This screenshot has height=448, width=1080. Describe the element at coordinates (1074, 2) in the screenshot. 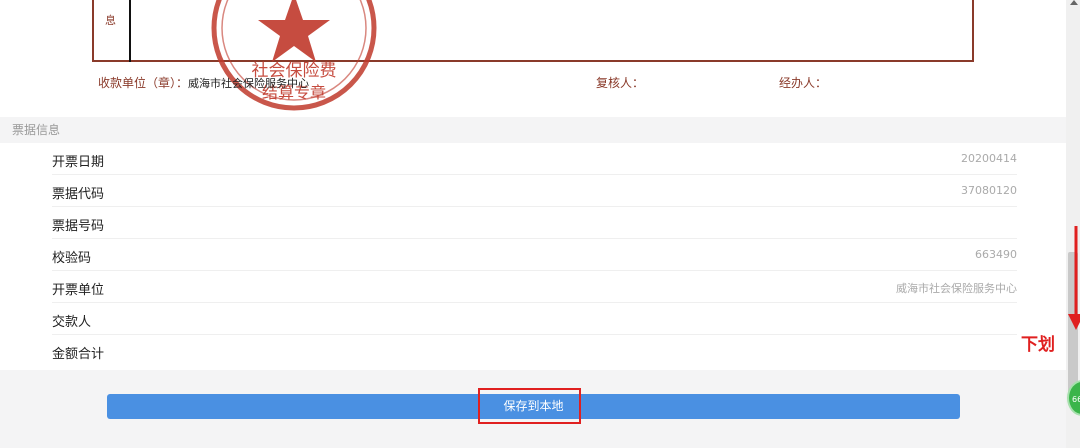

I see `scroll-up-arrow-icon` at that location.